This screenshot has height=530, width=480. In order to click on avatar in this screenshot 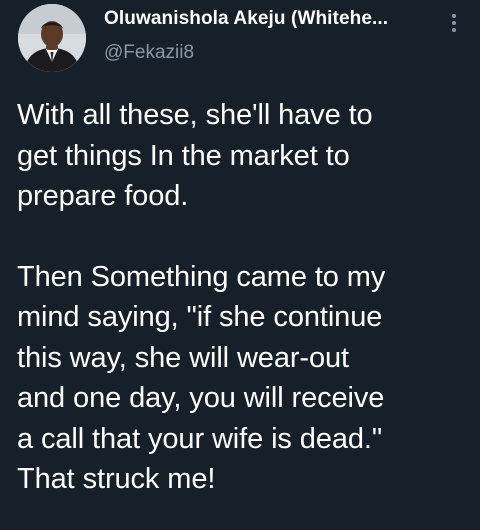, I will do `click(52, 38)`.